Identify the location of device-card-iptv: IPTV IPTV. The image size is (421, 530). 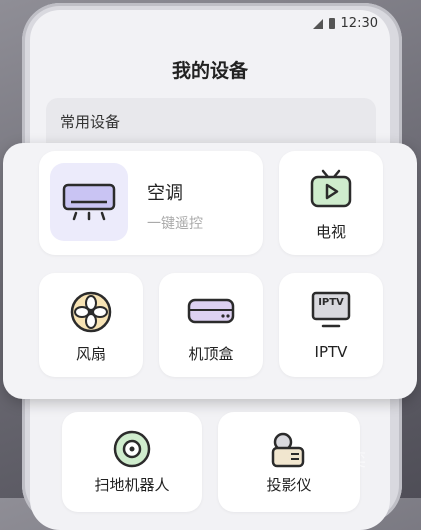
(331, 325).